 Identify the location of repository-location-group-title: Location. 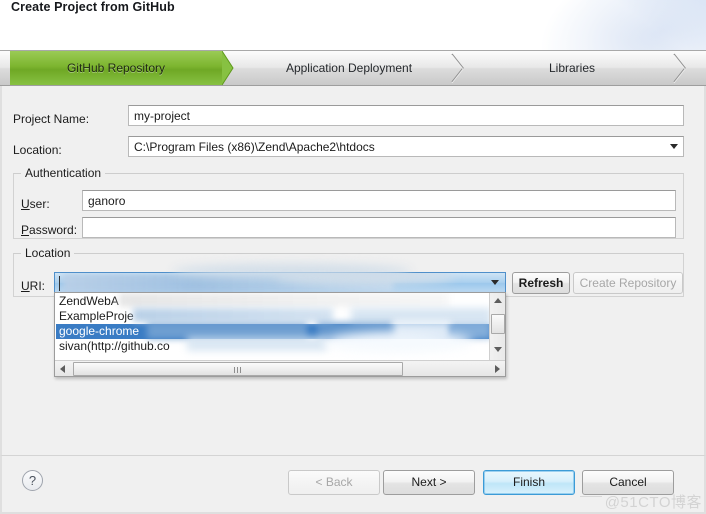
(48, 253).